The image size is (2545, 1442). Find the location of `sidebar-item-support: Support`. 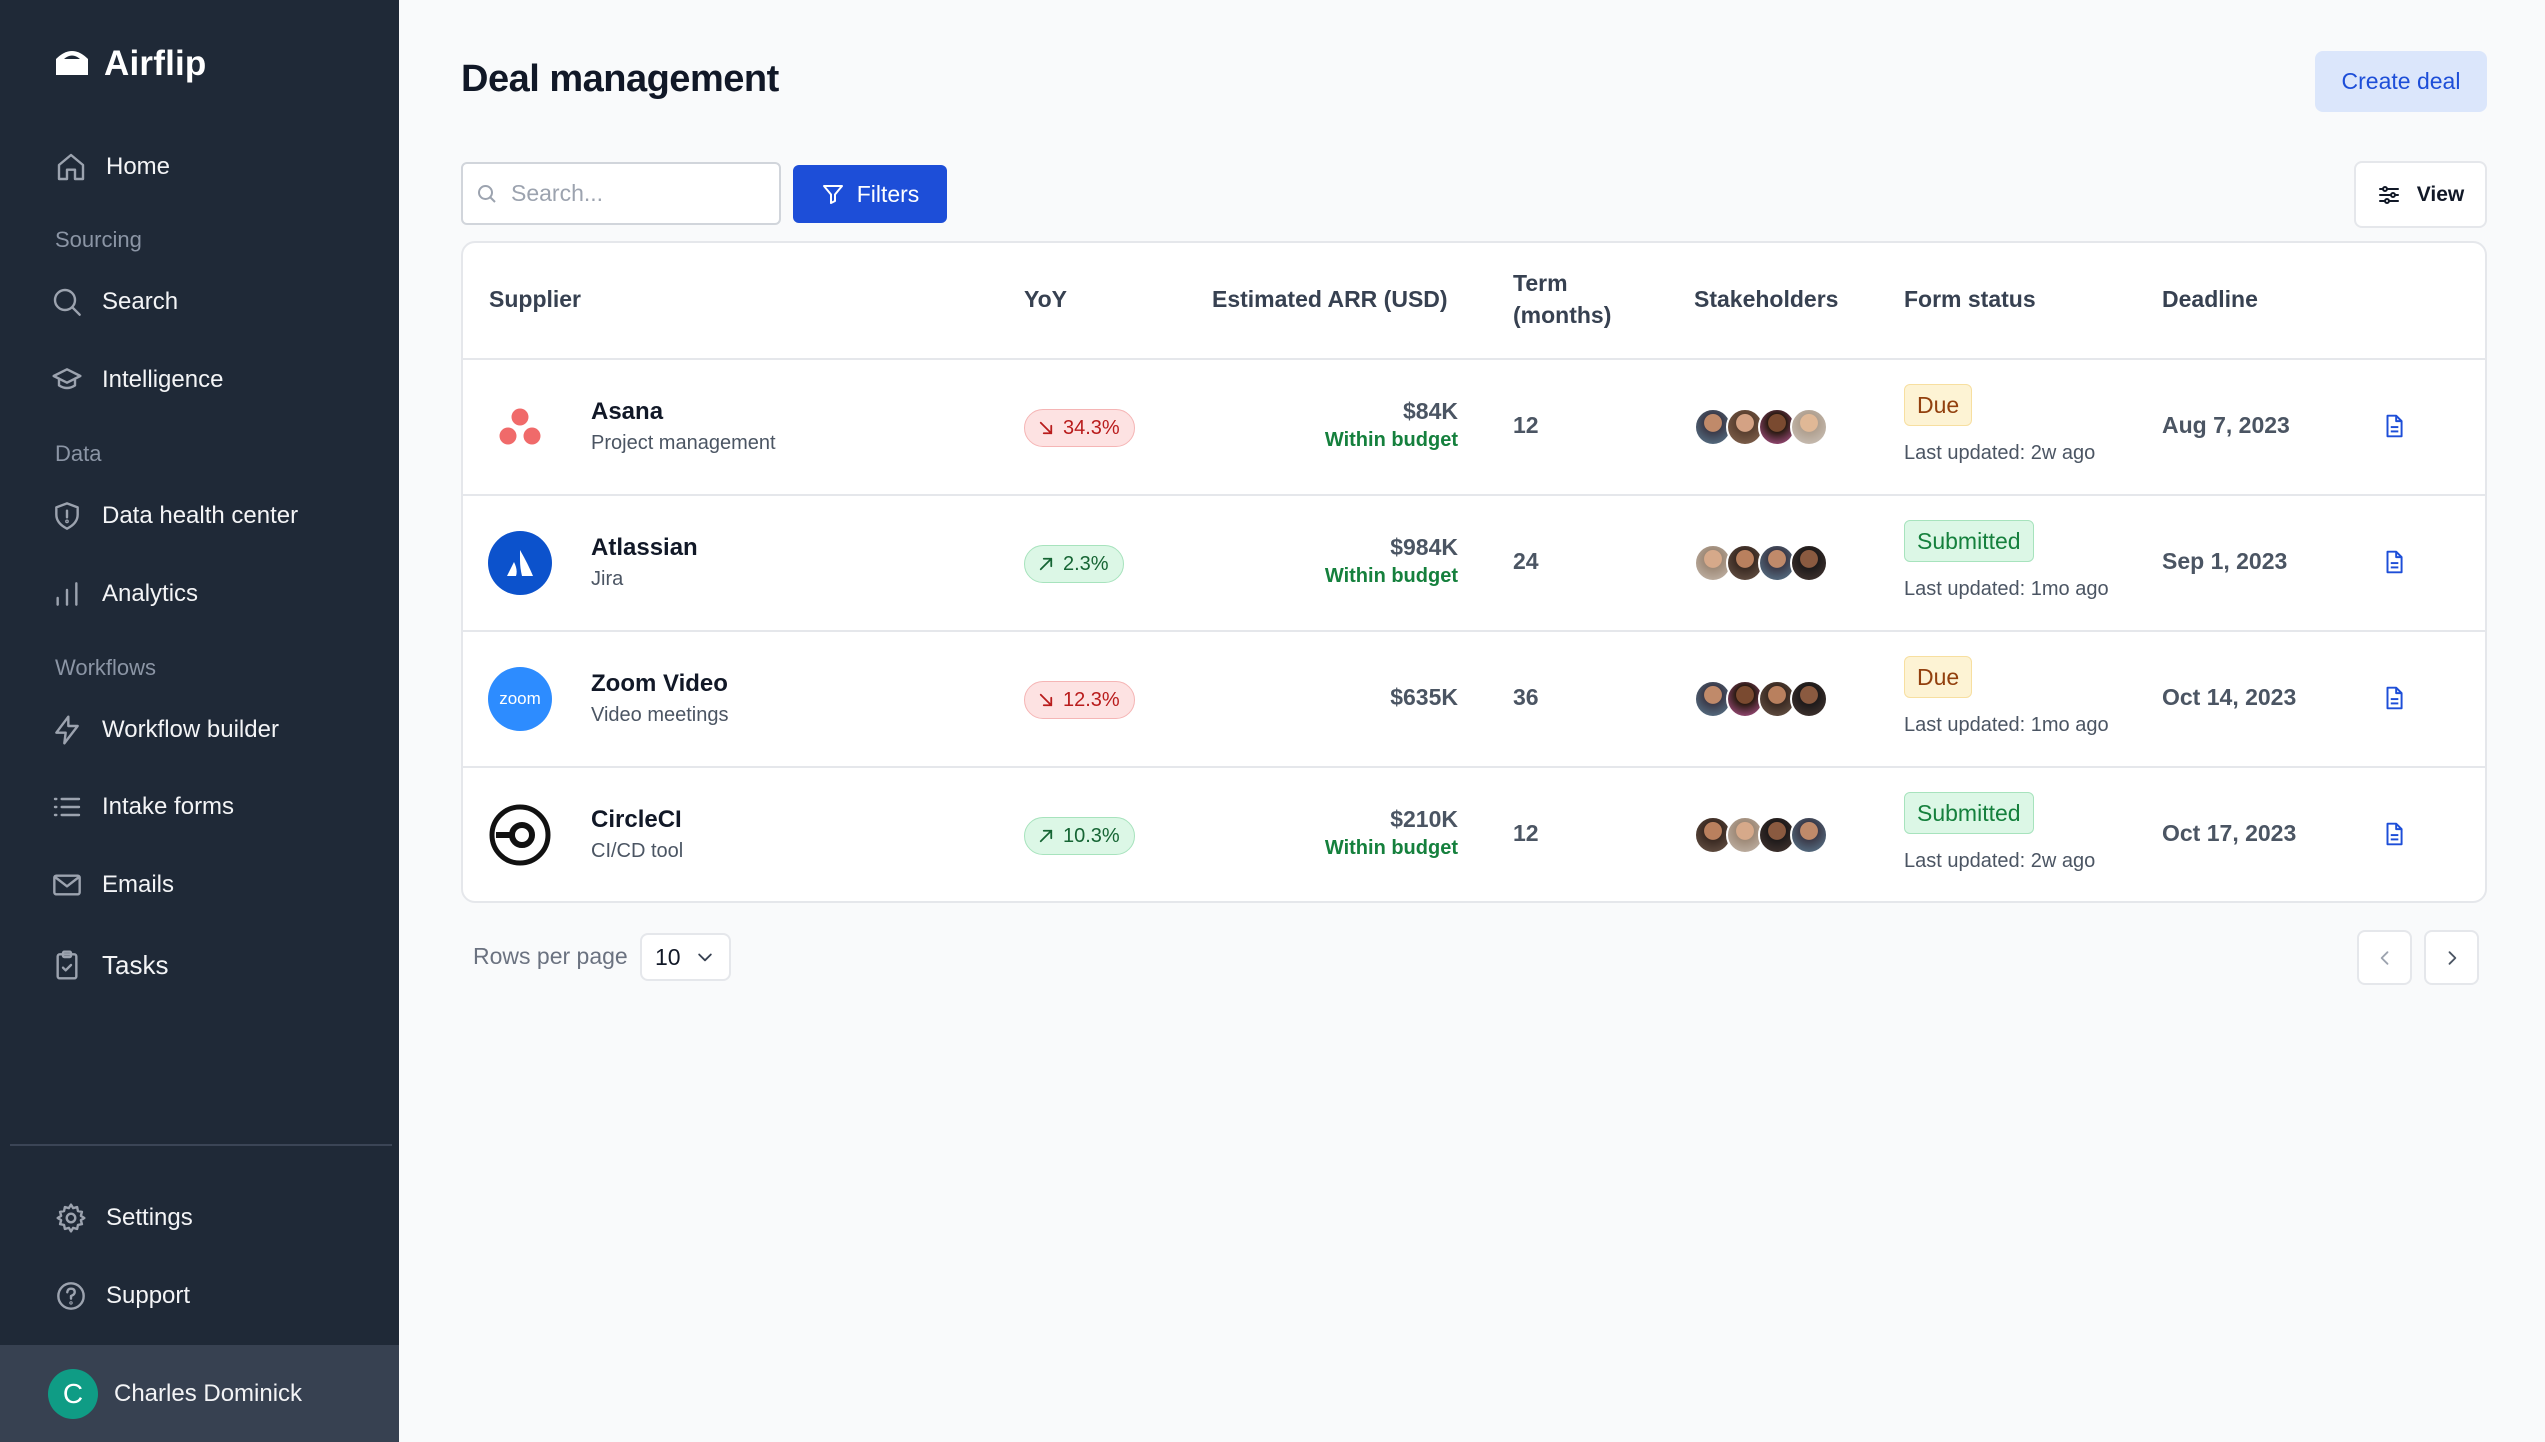

sidebar-item-support: Support is located at coordinates (122, 1296).